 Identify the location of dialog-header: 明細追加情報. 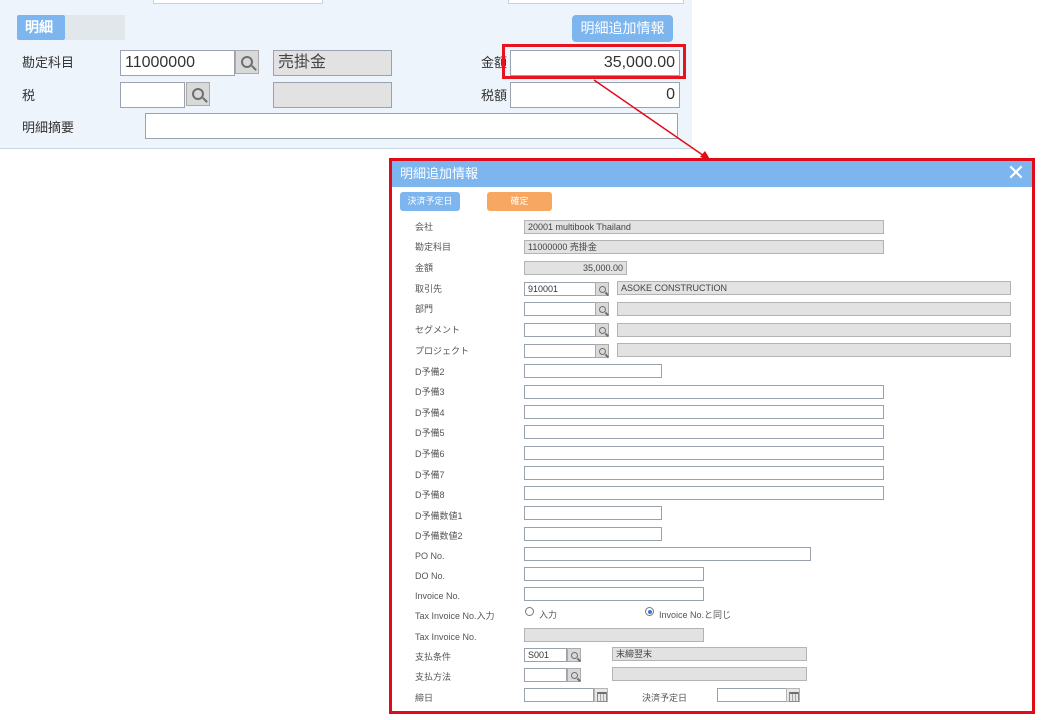
(712, 174).